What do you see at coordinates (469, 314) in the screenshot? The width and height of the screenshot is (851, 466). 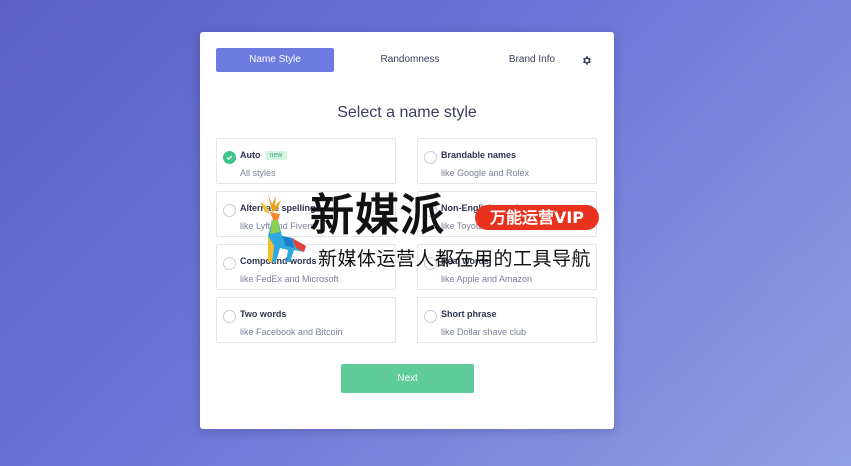 I see `option-title: Short phrase` at bounding box center [469, 314].